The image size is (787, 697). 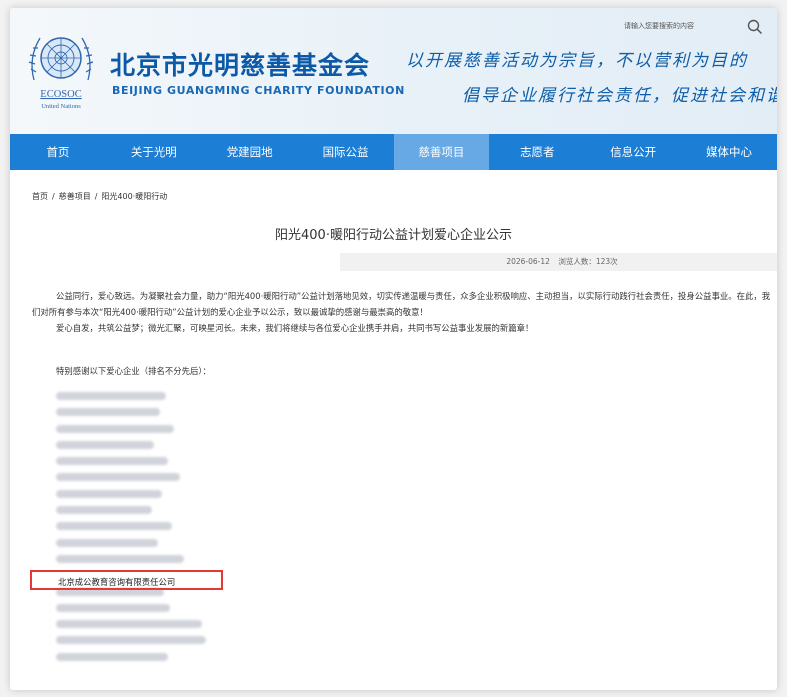 What do you see at coordinates (154, 152) in the screenshot?
I see `nav-item-about: 关于光明` at bounding box center [154, 152].